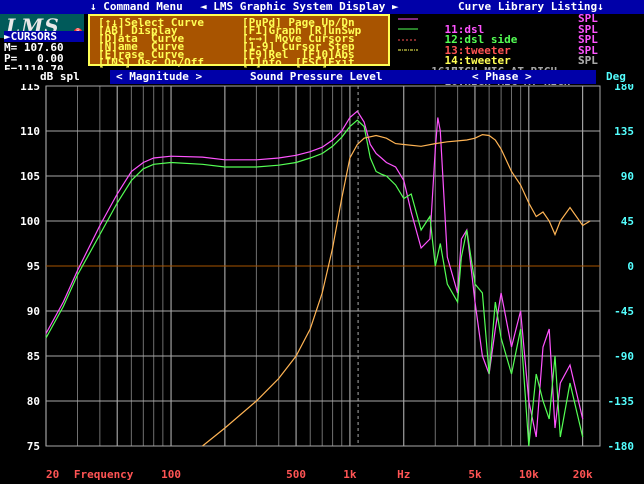 Image resolution: width=644 pixels, height=484 pixels. Describe the element at coordinates (171, 474) in the screenshot. I see `x-tick-label: 100` at that location.